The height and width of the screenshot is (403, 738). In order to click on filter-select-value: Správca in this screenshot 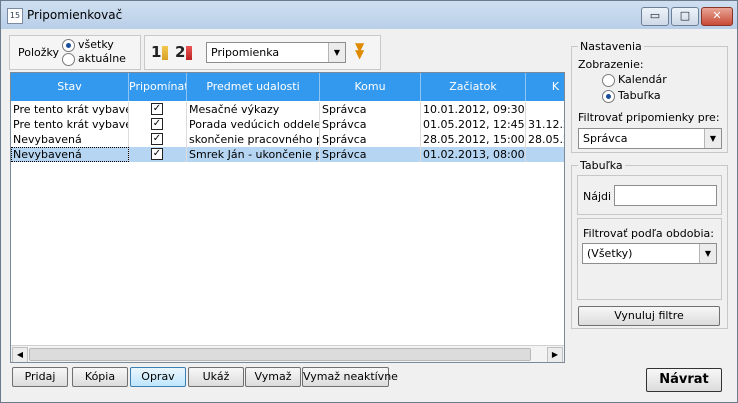, I will do `click(605, 138)`.